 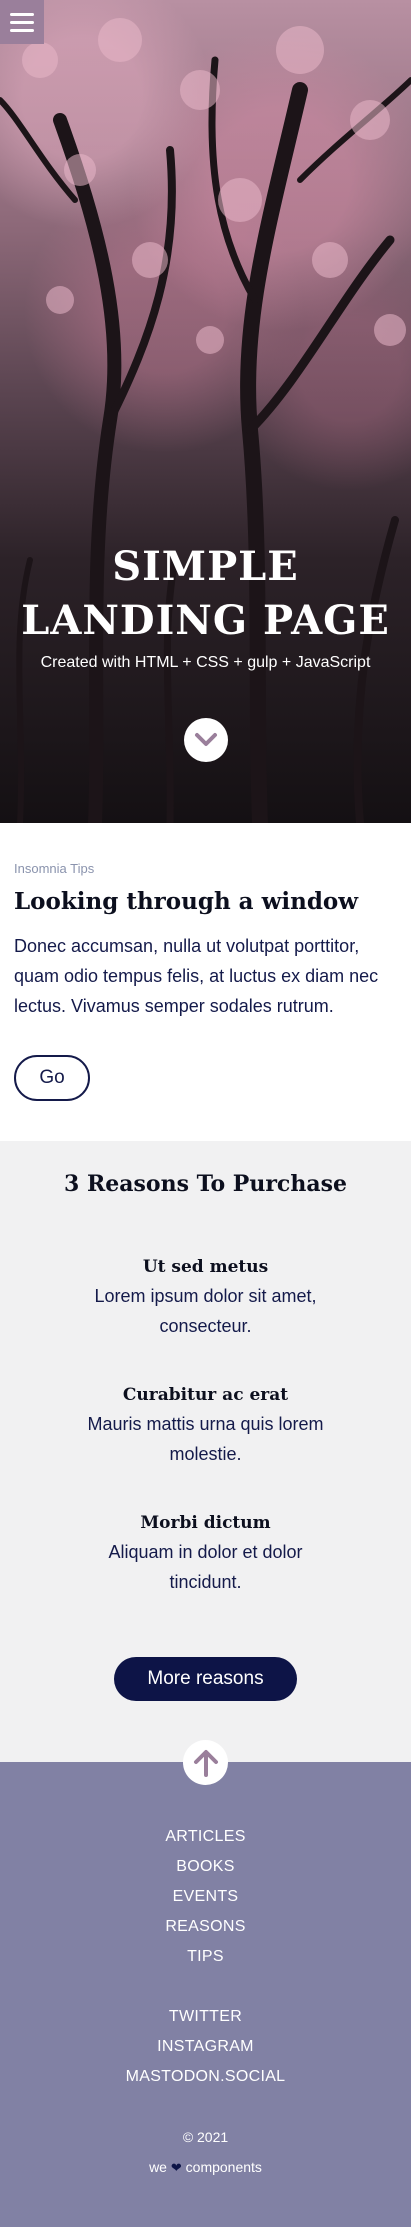 I want to click on more-reasons-button: More reasons, so click(x=205, y=1679).